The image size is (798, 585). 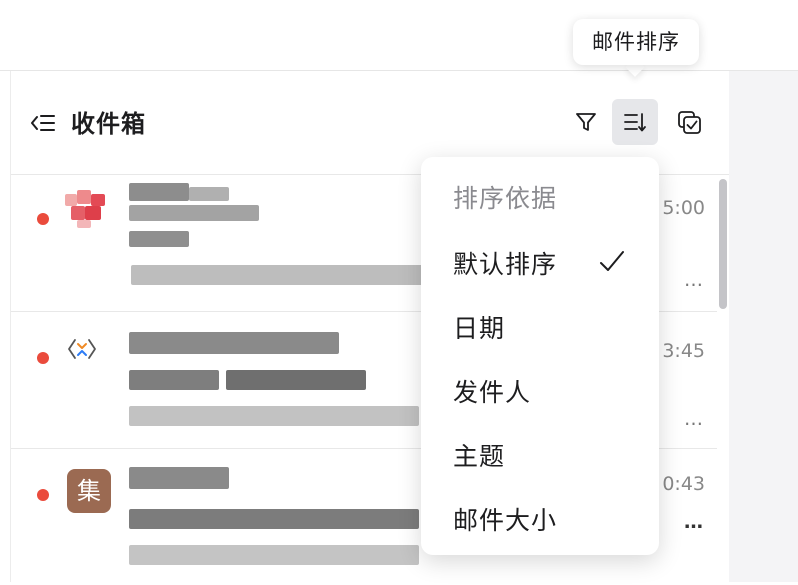 I want to click on sort-icon, so click(x=635, y=122).